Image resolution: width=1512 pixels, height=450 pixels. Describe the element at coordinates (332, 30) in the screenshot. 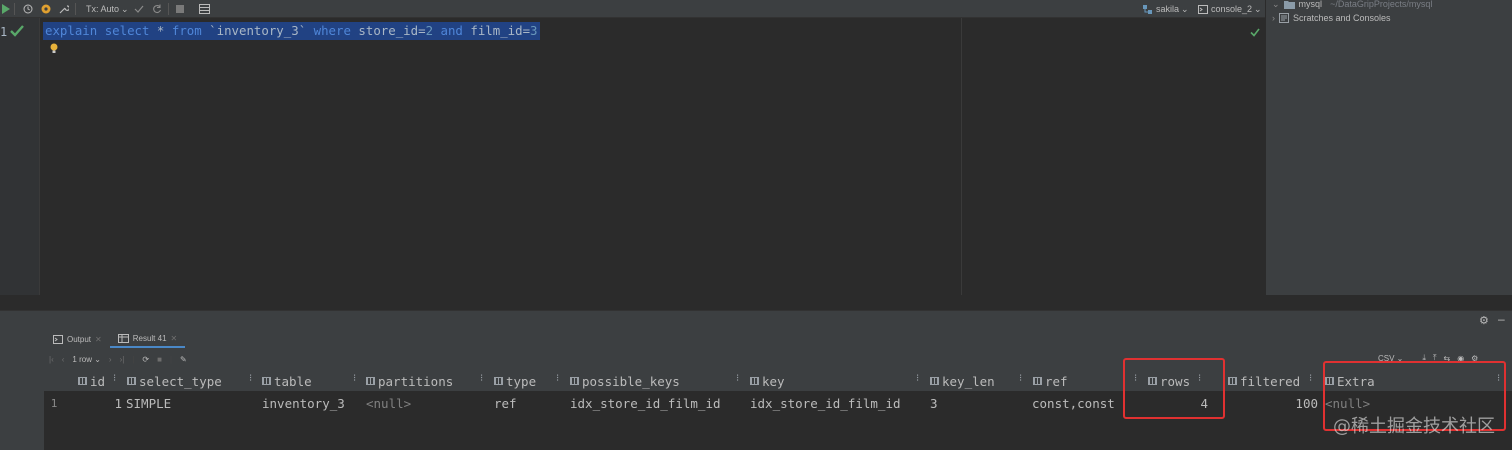

I see `keyword-where: where` at that location.